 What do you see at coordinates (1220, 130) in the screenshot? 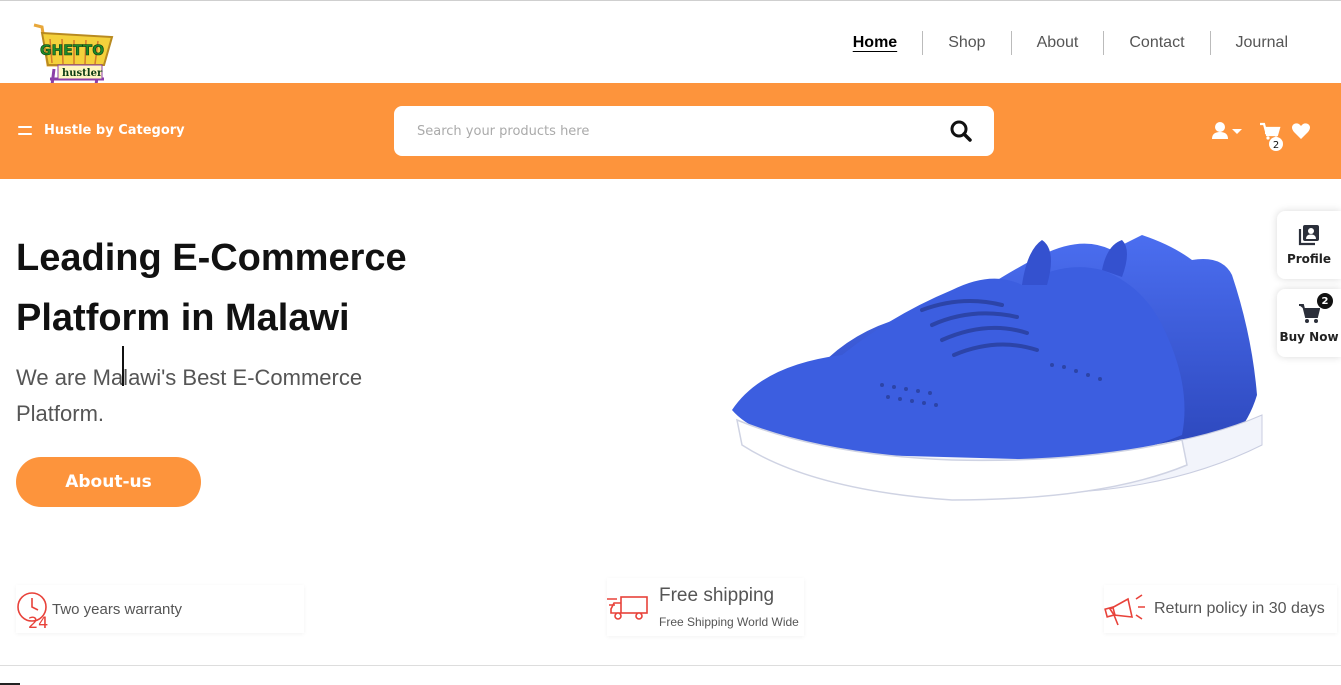
I see `user-icon` at bounding box center [1220, 130].